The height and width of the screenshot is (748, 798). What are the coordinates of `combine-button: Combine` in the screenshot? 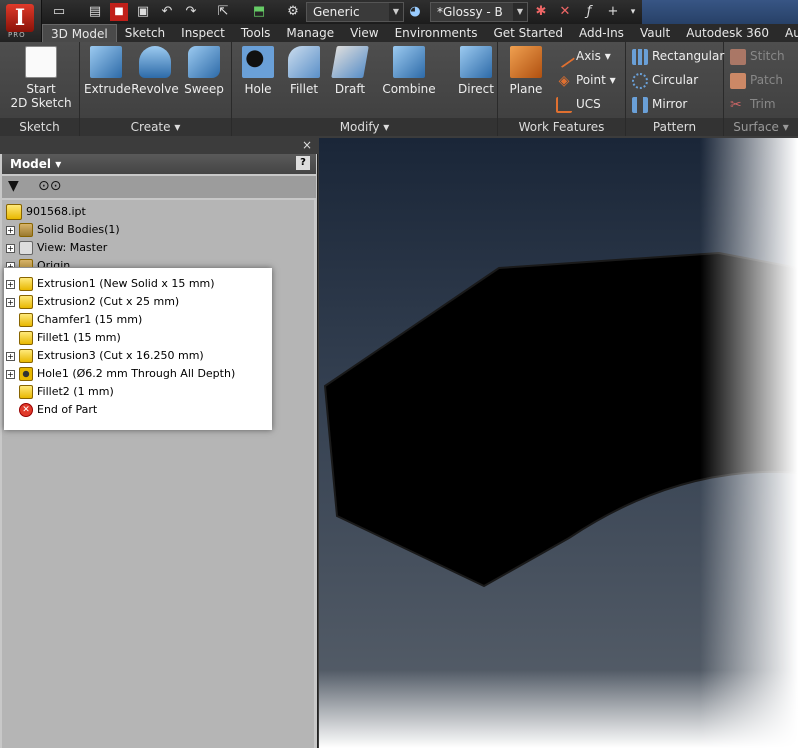 It's located at (409, 71).